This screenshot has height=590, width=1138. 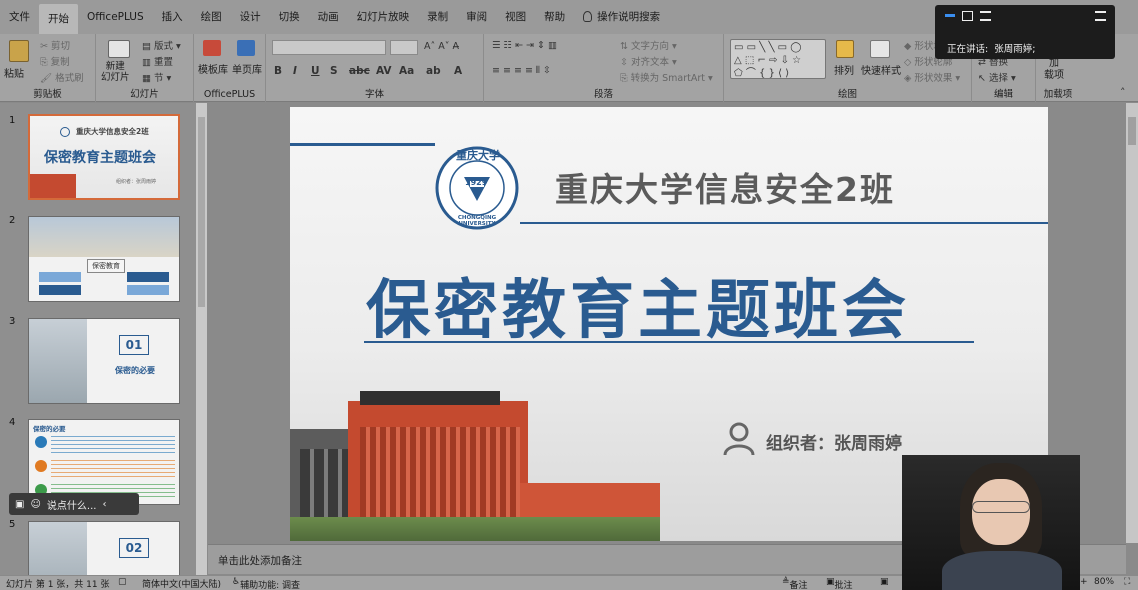 I want to click on shadow-button: S, so click(x=334, y=71).